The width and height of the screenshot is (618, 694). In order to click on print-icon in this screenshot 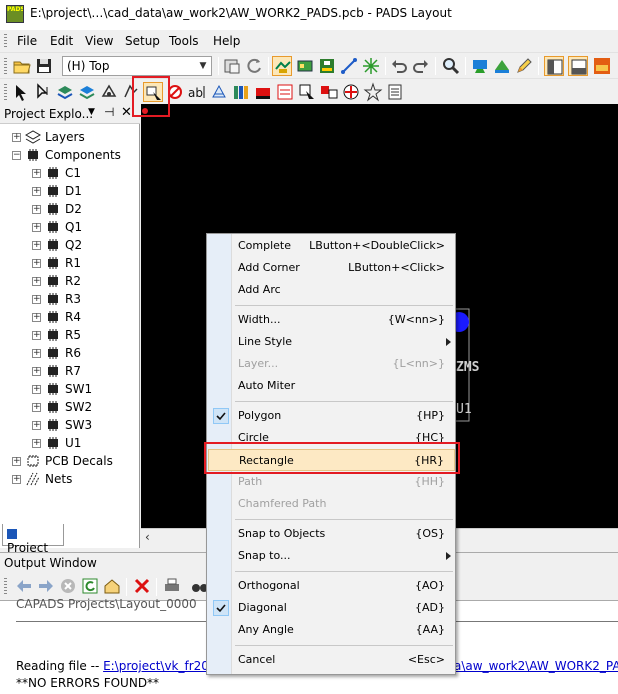, I will do `click(172, 586)`.